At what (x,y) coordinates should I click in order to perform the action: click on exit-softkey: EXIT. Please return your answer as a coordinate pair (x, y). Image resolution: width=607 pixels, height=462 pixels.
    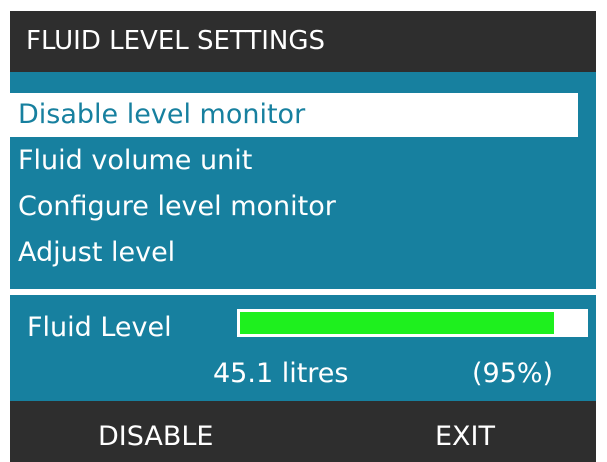
    Looking at the image, I should click on (465, 437).